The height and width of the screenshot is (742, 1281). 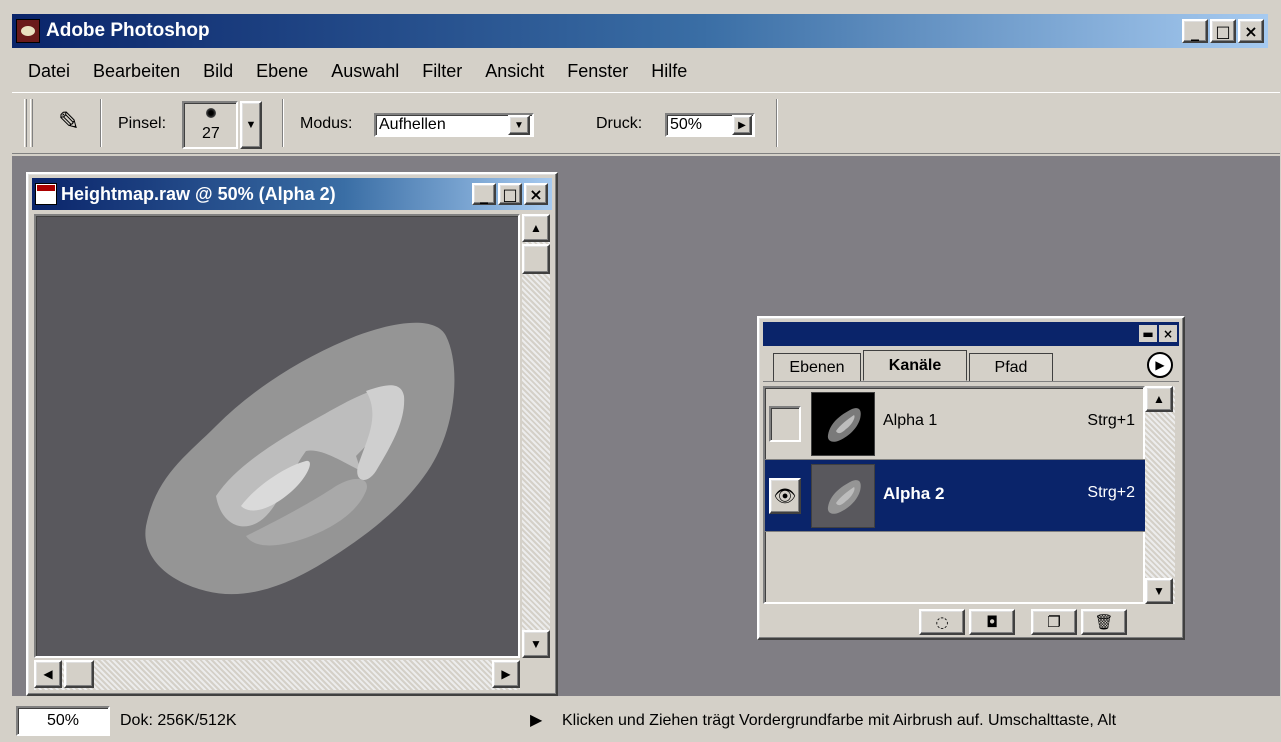 What do you see at coordinates (640, 31) in the screenshot?
I see `app-title-bar: Adobe Photoshop _ □ ×` at bounding box center [640, 31].